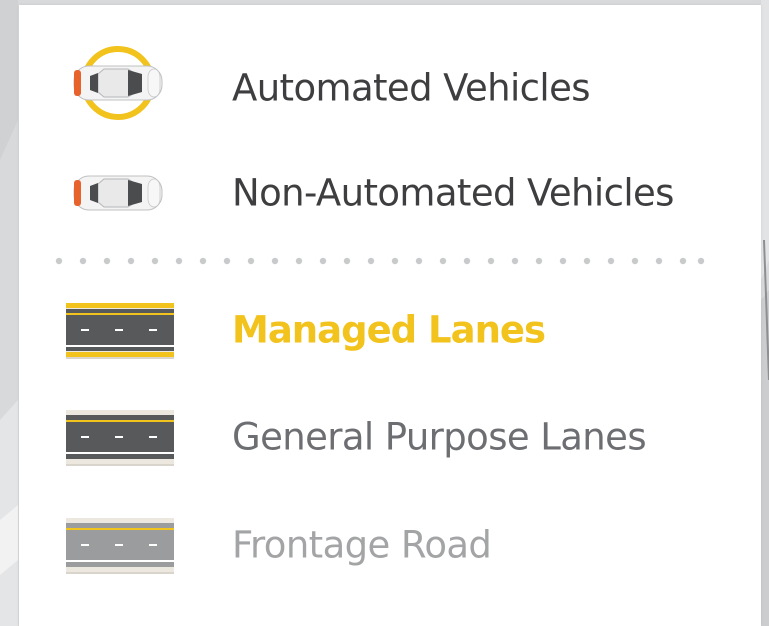 The width and height of the screenshot is (769, 626). Describe the element at coordinates (362, 545) in the screenshot. I see `legend-label: Frontage Road` at that location.